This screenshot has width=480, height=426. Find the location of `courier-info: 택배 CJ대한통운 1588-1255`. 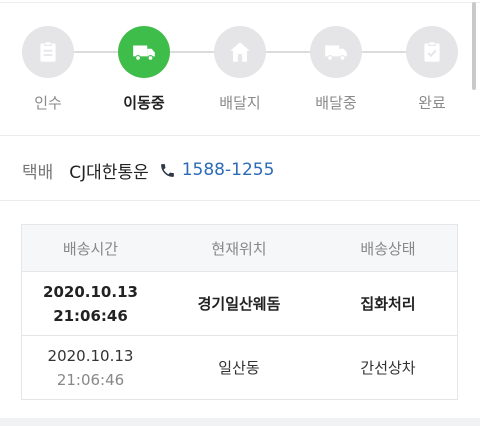

courier-info: 택배 CJ대한통운 1588-1255 is located at coordinates (148, 170).